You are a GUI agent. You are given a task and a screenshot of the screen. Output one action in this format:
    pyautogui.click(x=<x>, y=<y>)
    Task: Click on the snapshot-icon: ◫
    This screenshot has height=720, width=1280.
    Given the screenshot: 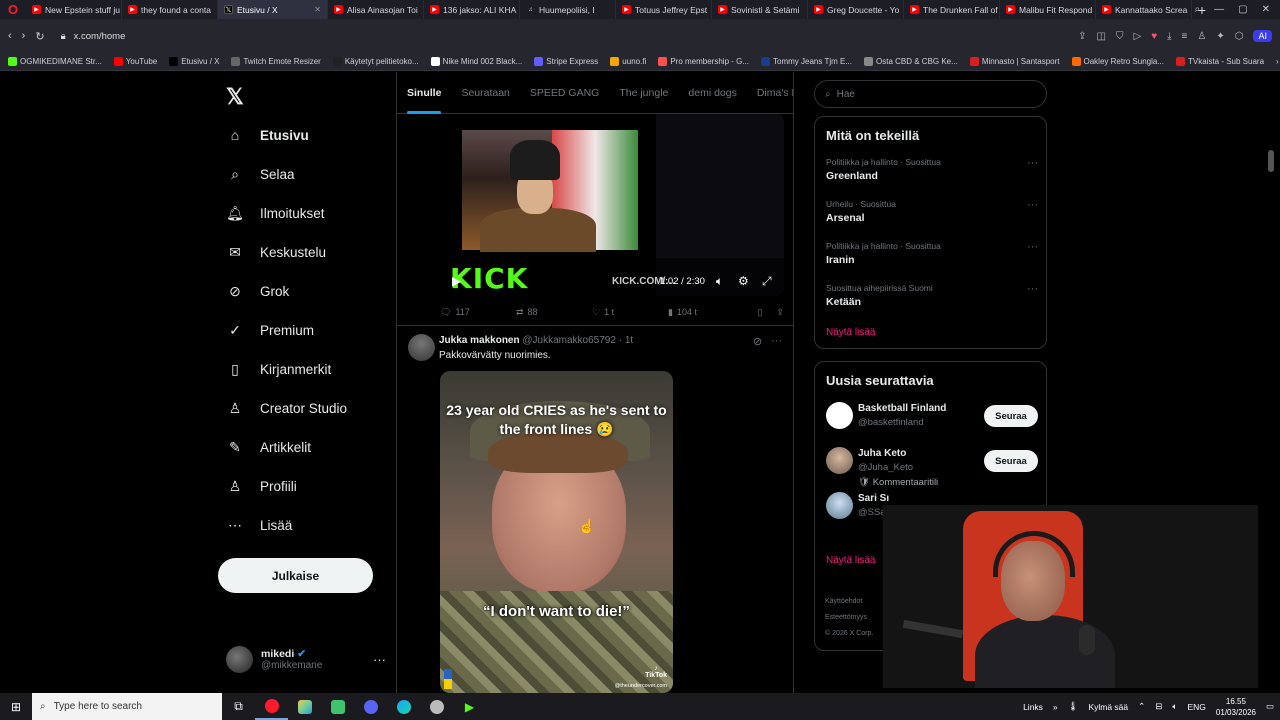 What is the action you would take?
    pyautogui.click(x=1101, y=36)
    